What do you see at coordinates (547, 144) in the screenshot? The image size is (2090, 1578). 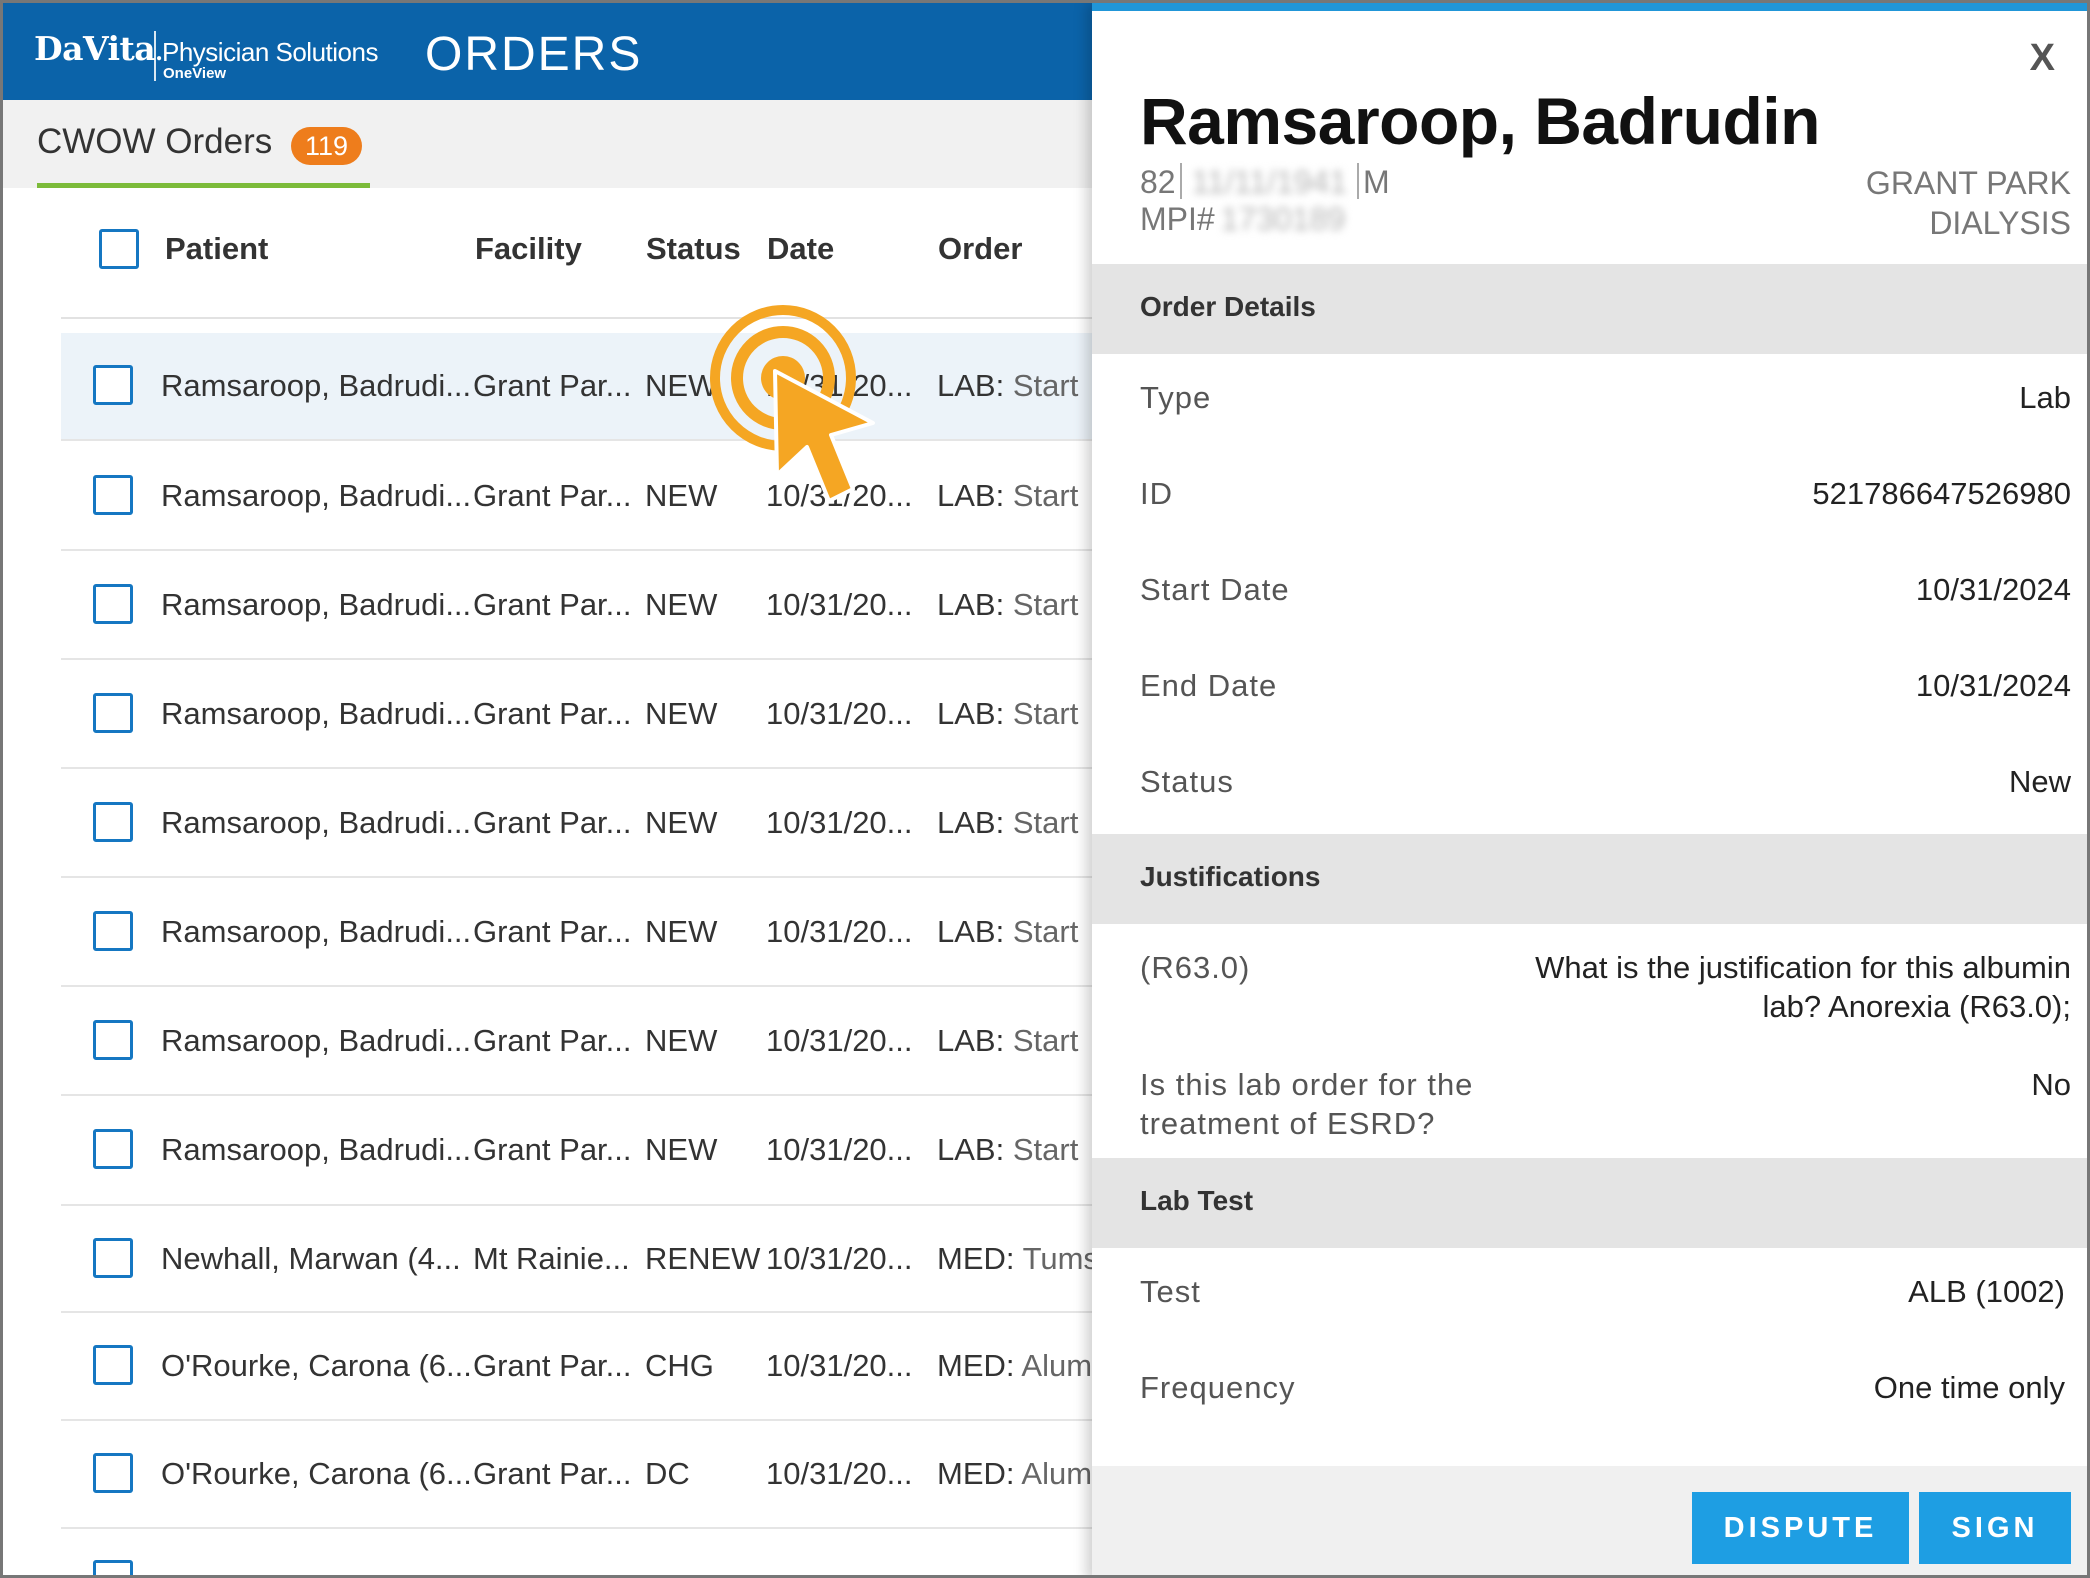 I see `tab-bar: CWOW Orders 119` at bounding box center [547, 144].